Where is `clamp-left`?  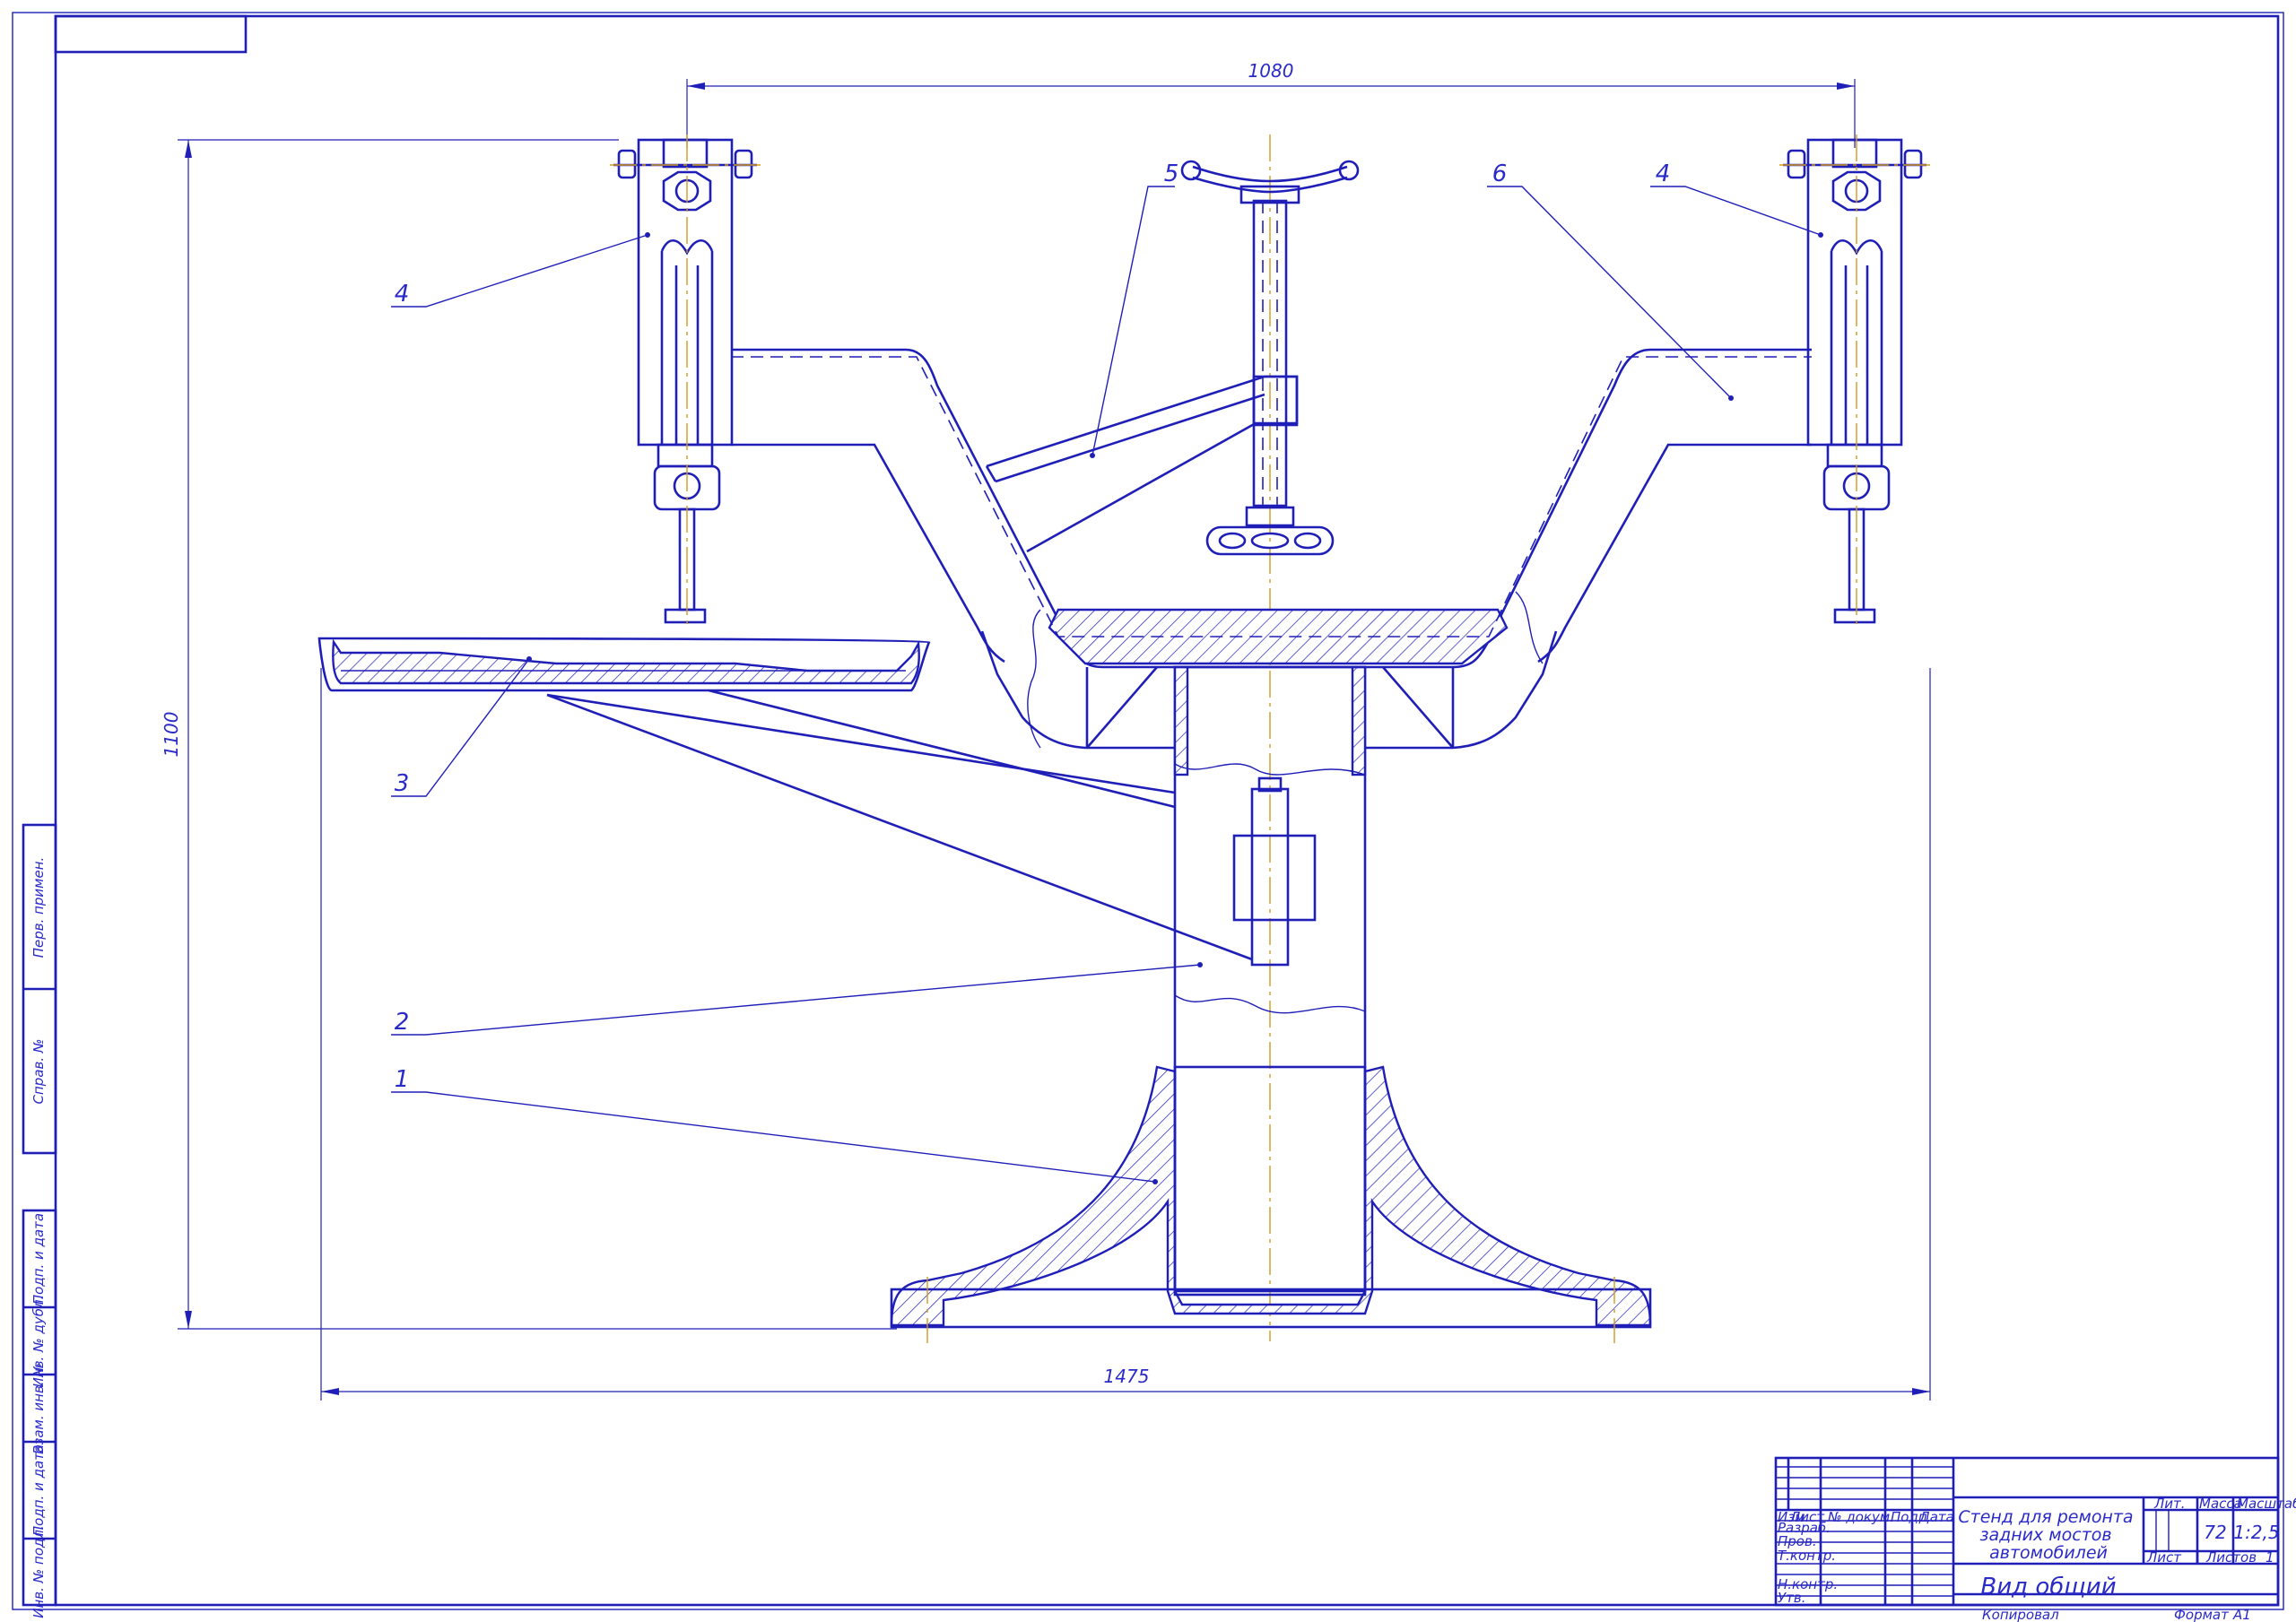 clamp-left is located at coordinates (686, 381).